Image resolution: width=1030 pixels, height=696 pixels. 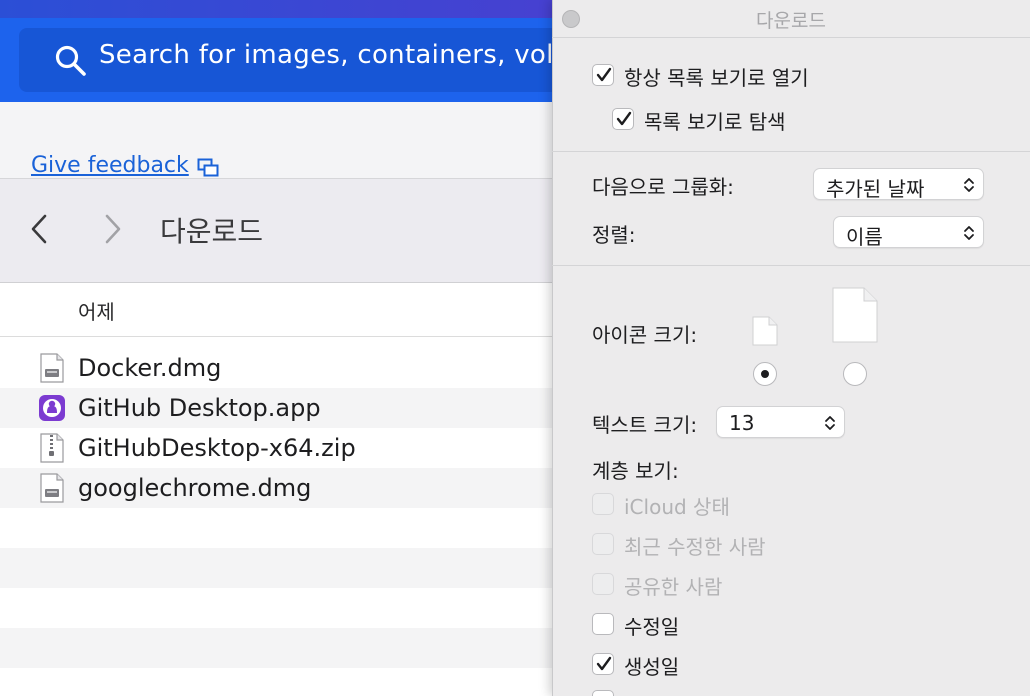 I want to click on always-open-list-view-checkbox, so click(x=603, y=75).